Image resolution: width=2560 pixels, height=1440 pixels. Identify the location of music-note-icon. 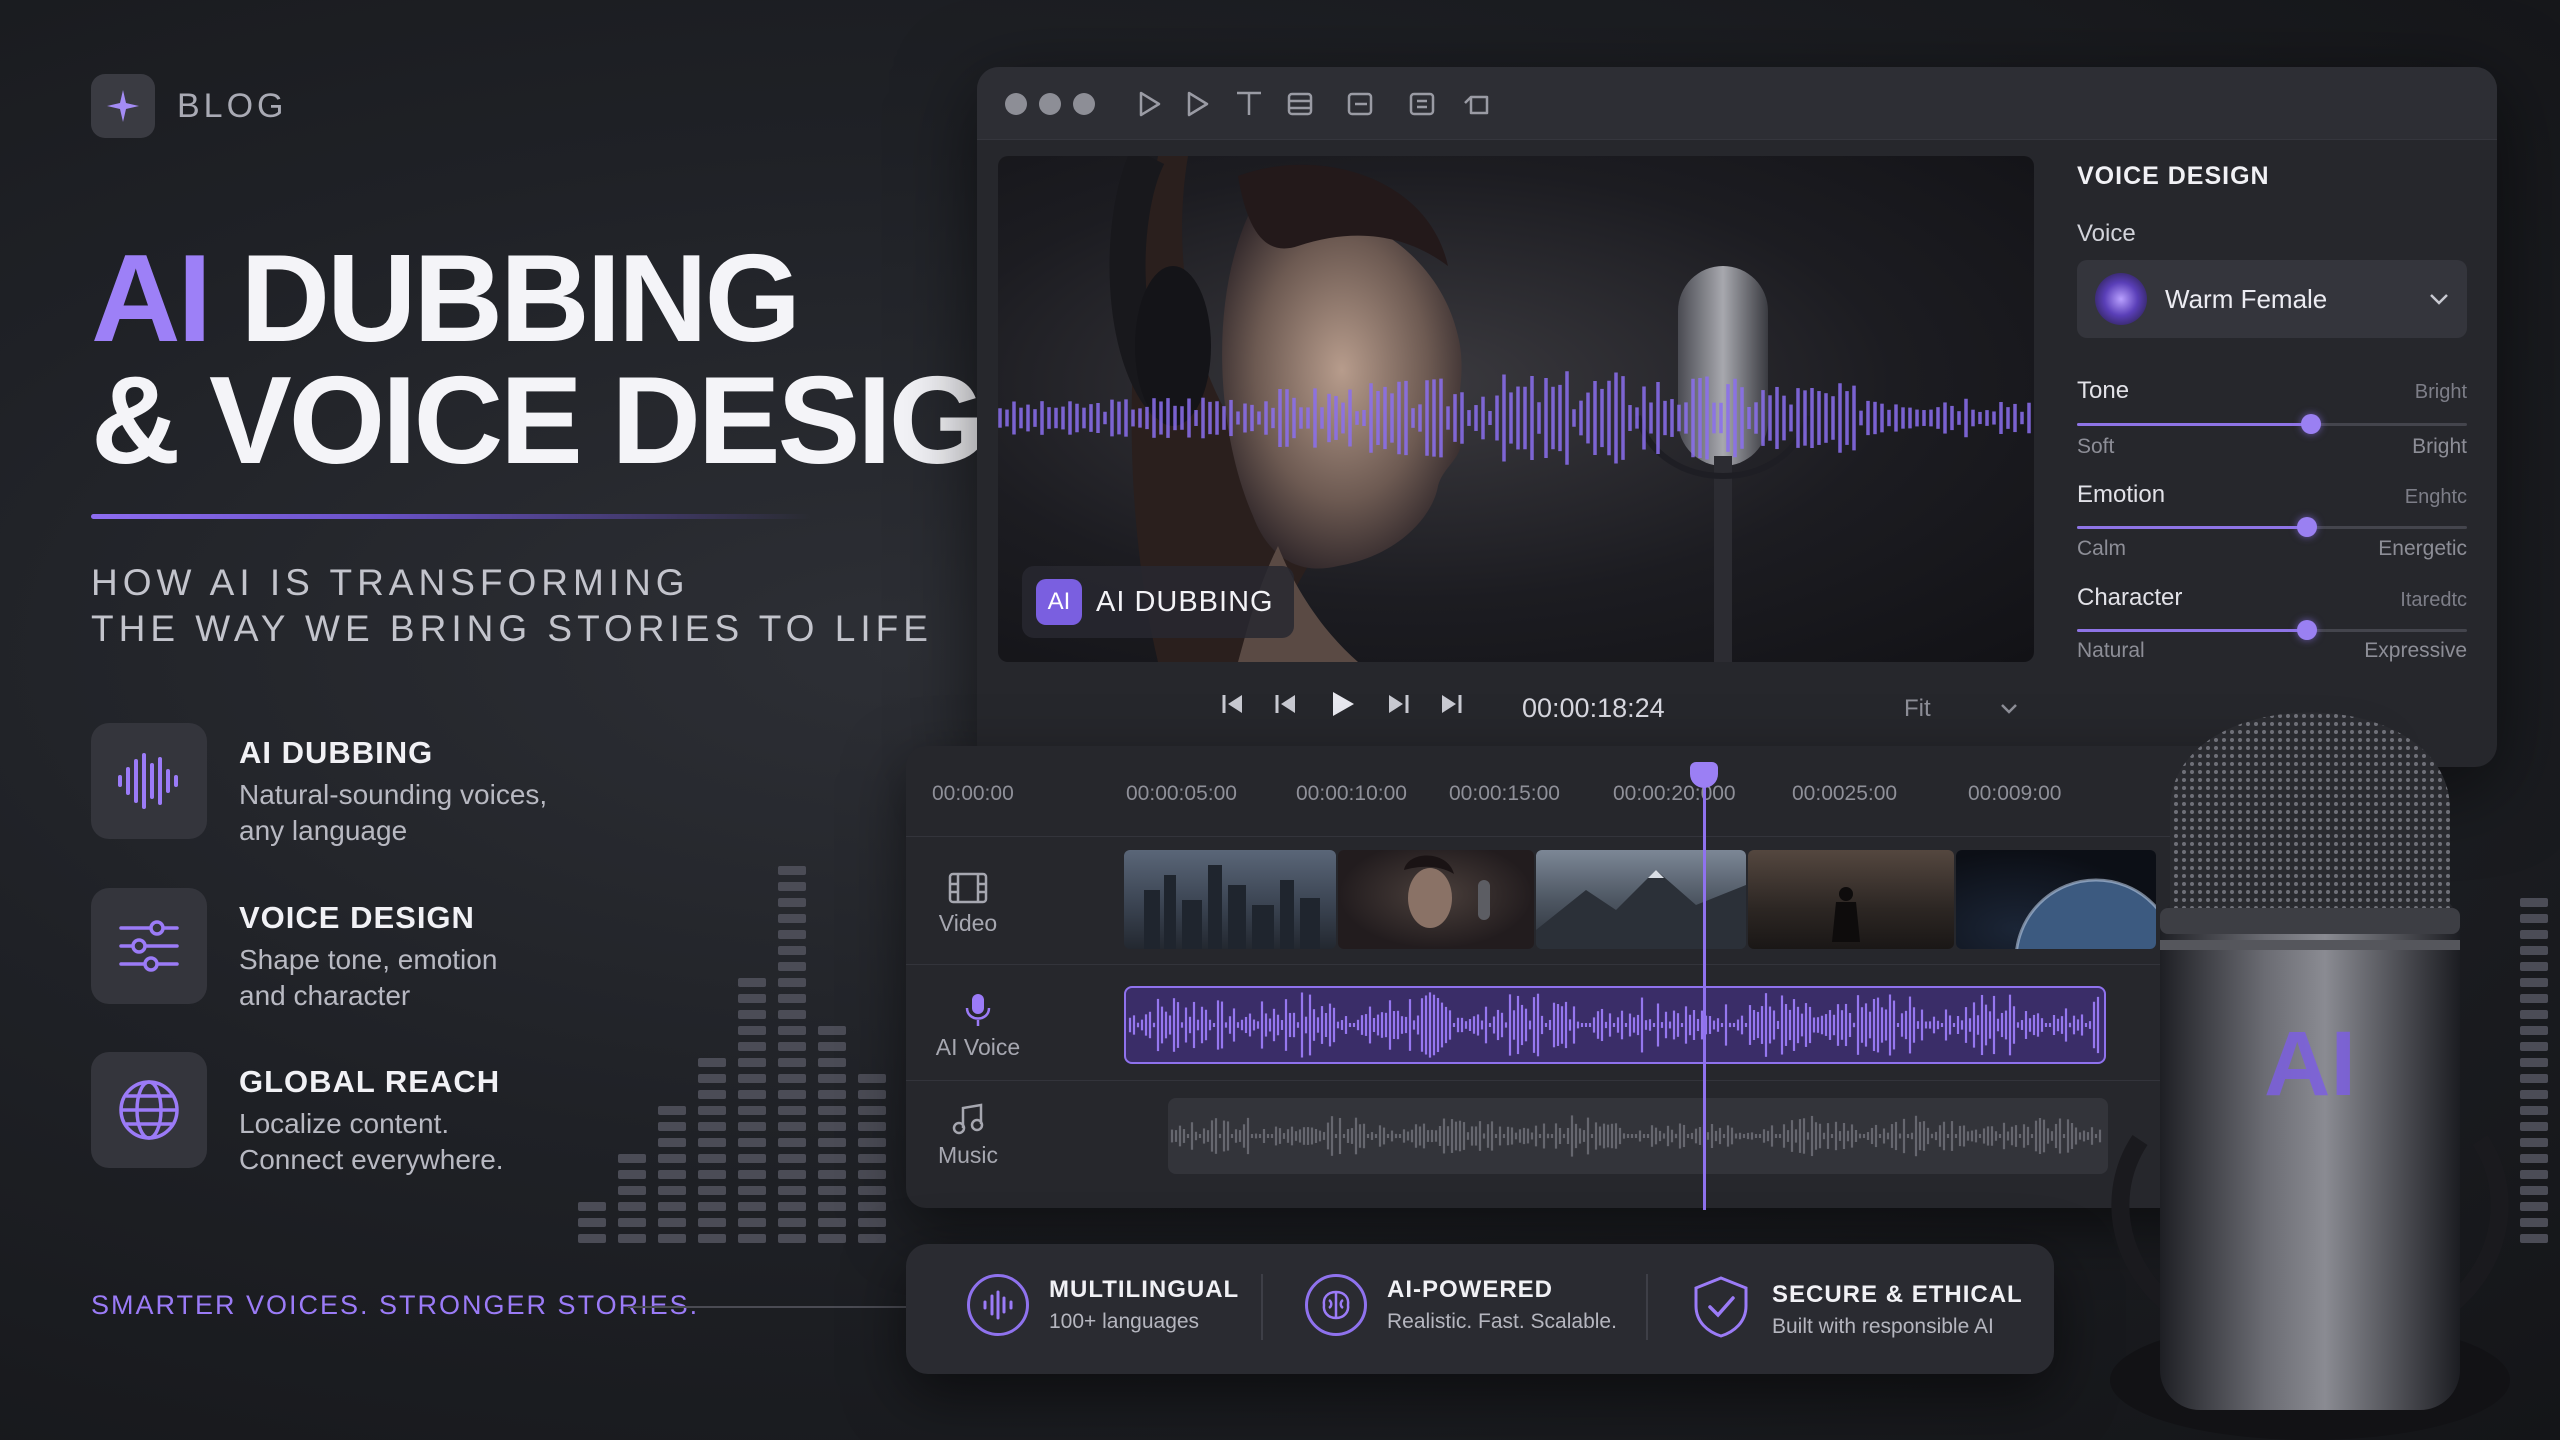
(968, 1119).